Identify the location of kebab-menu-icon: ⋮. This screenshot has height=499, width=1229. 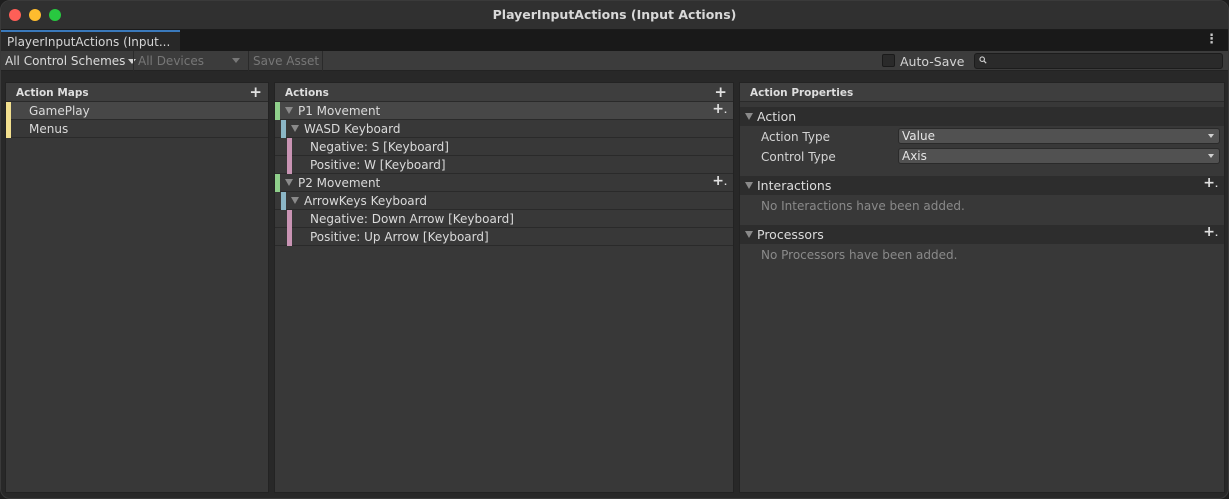
(1211, 39).